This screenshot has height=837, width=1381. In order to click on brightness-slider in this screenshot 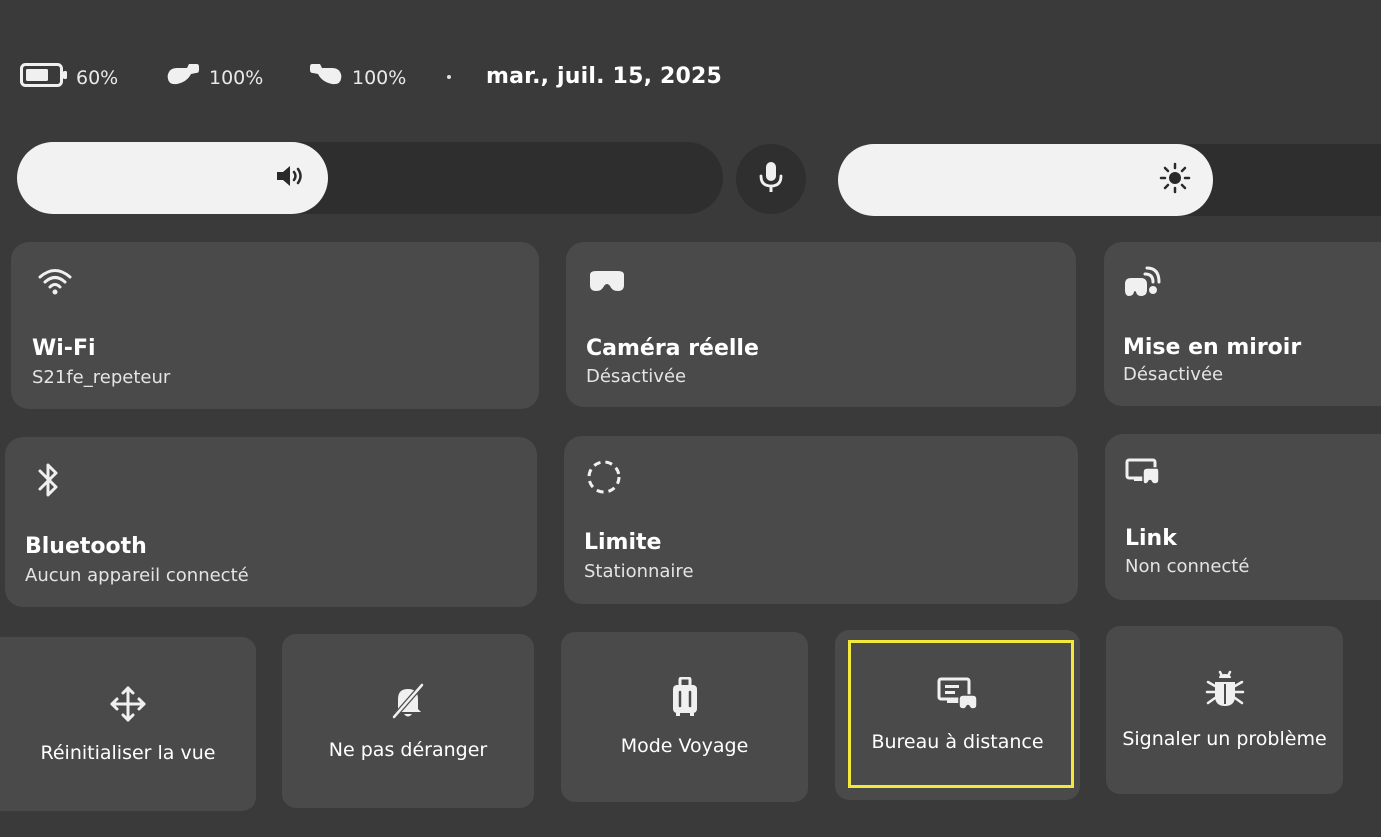, I will do `click(1109, 180)`.